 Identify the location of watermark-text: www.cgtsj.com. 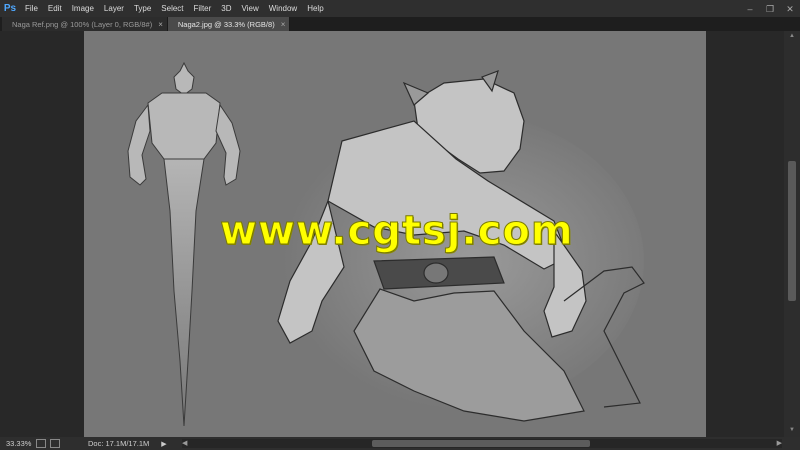
(397, 231).